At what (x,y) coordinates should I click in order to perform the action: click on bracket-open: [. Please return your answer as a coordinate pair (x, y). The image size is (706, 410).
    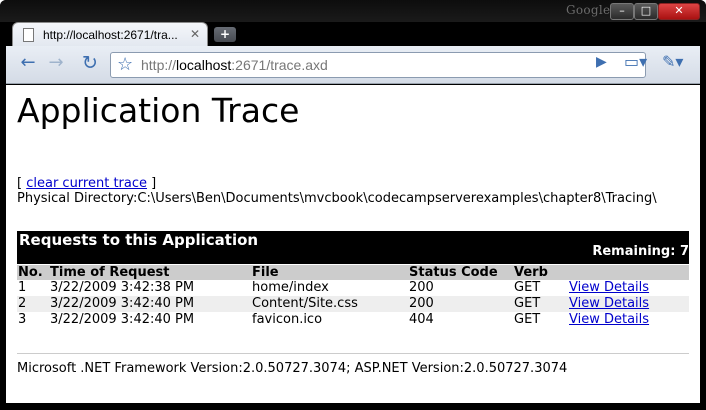
    Looking at the image, I should click on (22, 183).